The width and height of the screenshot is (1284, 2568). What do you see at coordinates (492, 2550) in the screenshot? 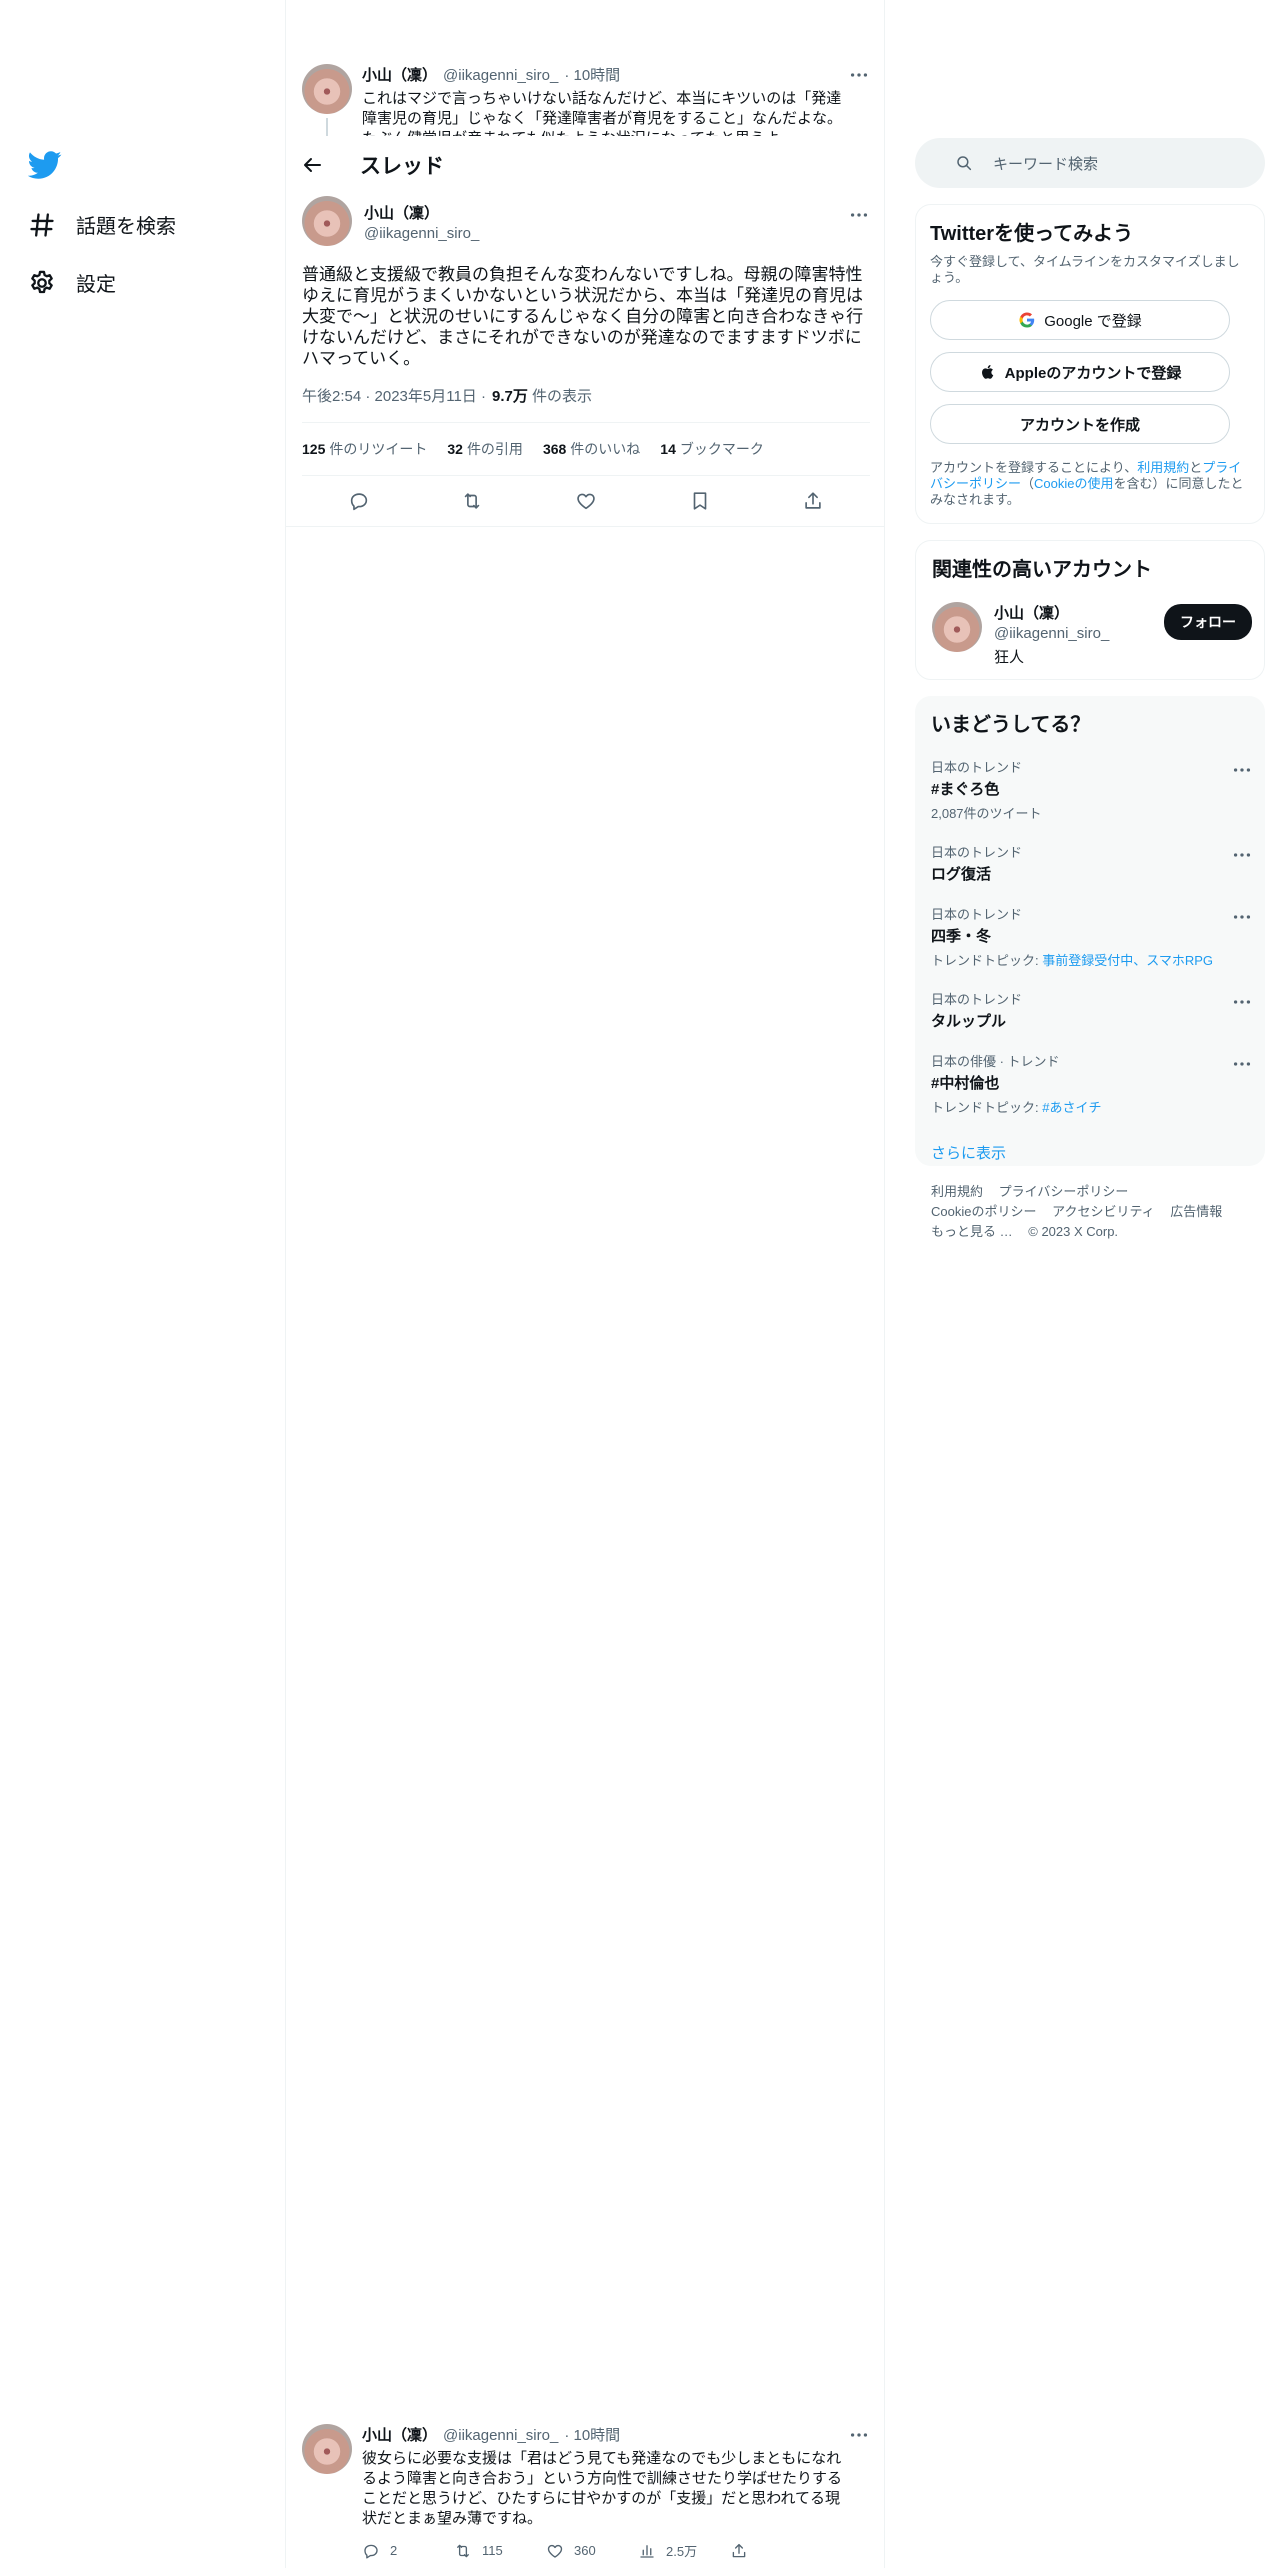
I see `retweet-count: 115` at bounding box center [492, 2550].